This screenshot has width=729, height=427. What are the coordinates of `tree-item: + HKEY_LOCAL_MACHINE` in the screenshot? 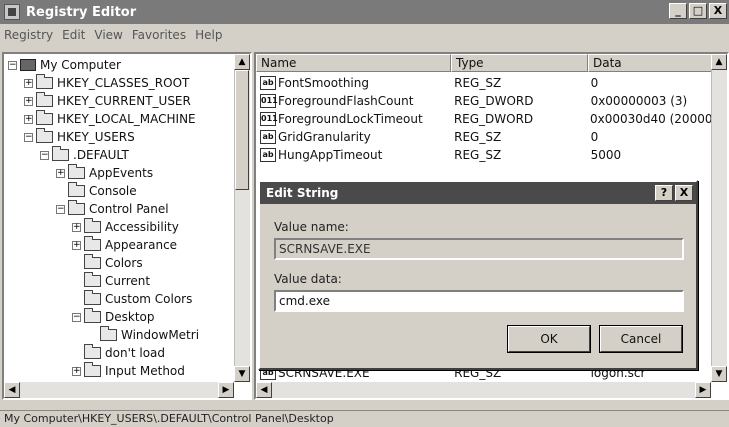 It's located at (110, 119).